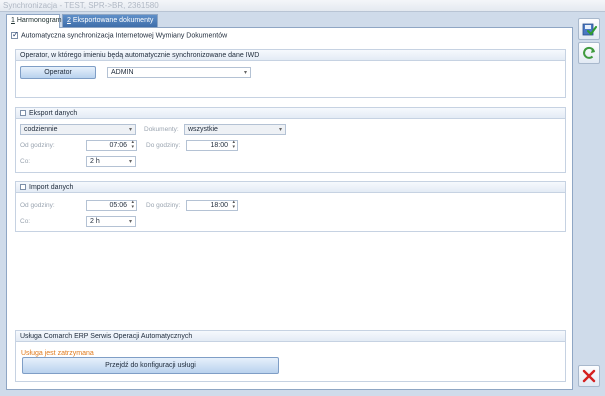  What do you see at coordinates (203, 129) in the screenshot?
I see `export-documents-value: wszystkie` at bounding box center [203, 129].